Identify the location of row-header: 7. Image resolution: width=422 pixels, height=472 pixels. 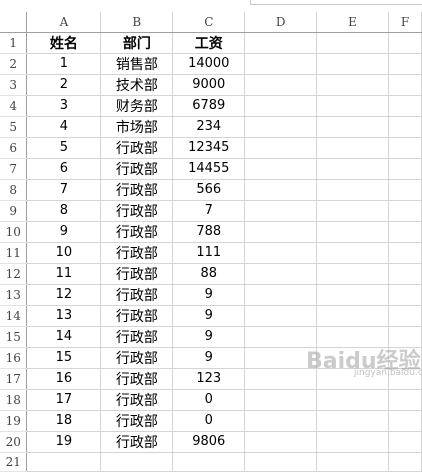
(14, 169).